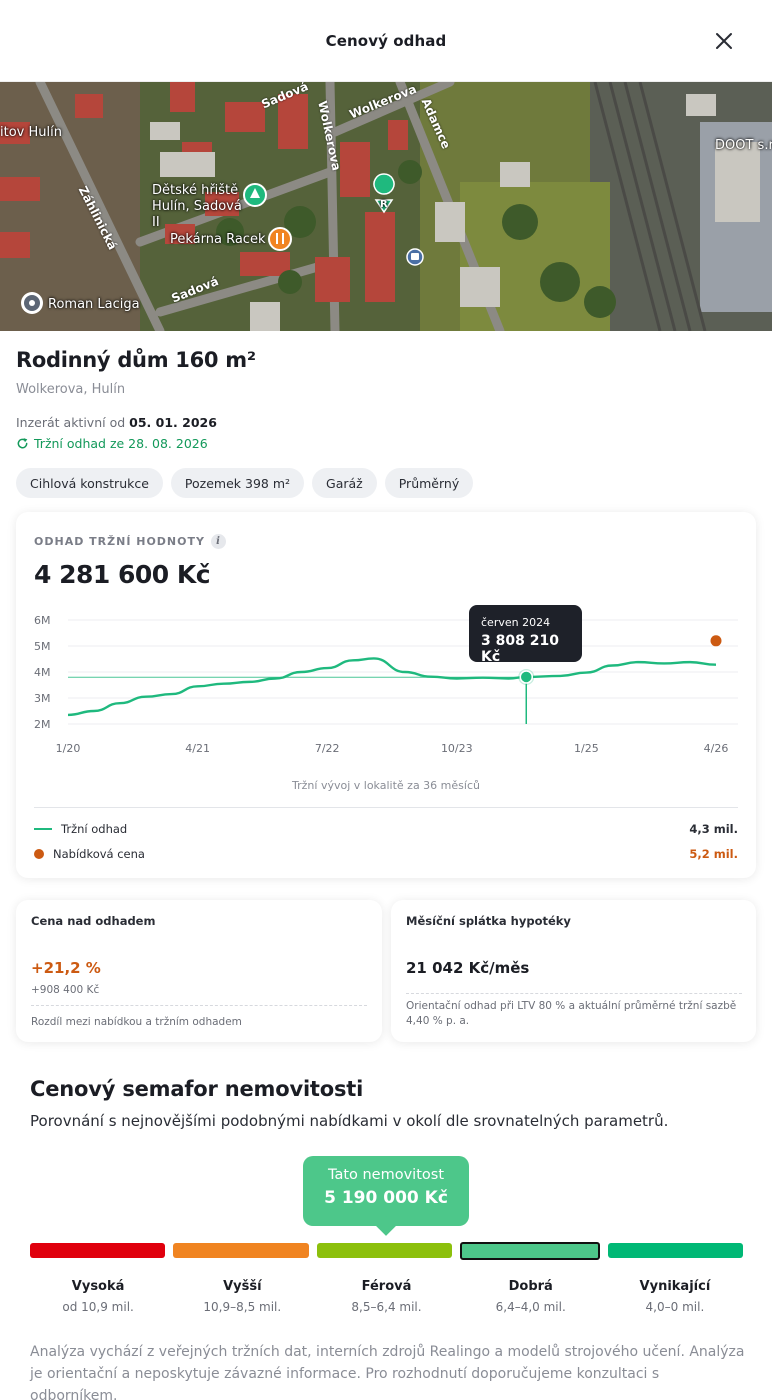  What do you see at coordinates (468, 968) in the screenshot?
I see `mortgage-value: 21 042 Kč/měs` at bounding box center [468, 968].